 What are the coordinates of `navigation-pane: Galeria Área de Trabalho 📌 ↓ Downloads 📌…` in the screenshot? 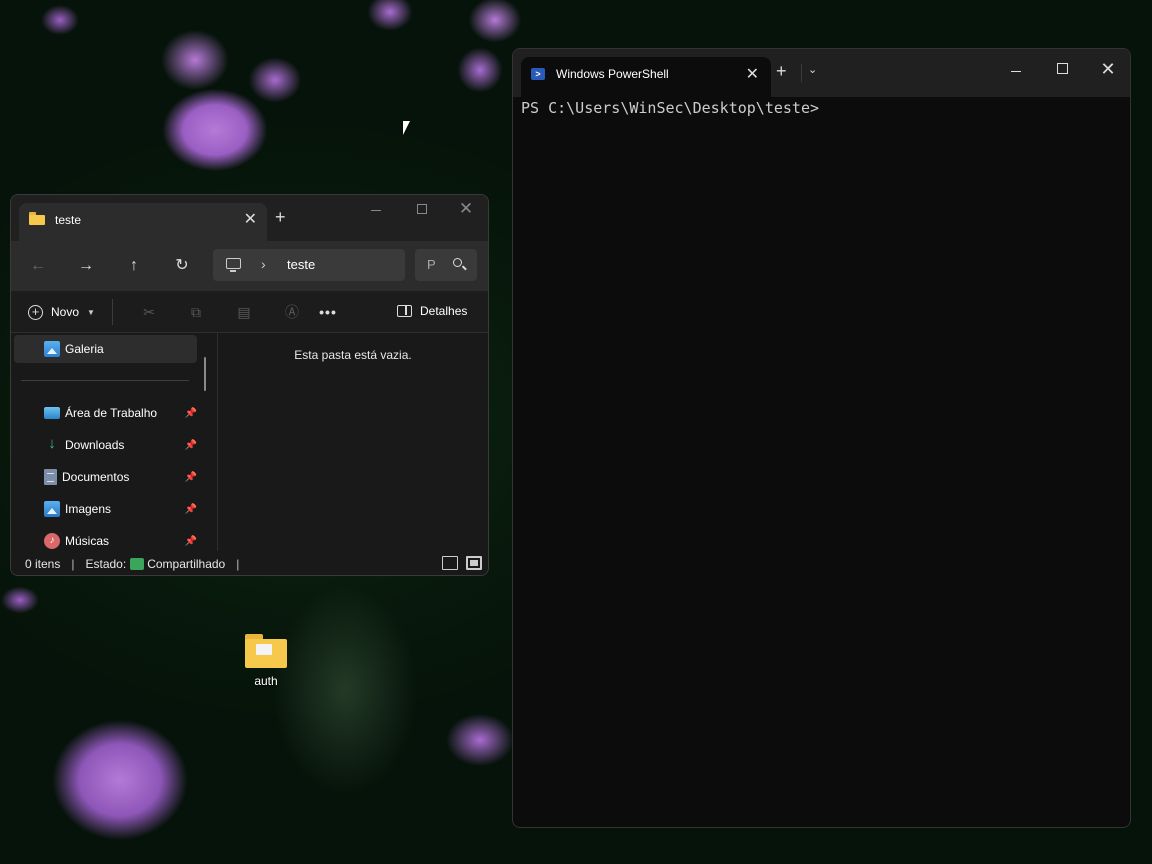 It's located at (114, 442).